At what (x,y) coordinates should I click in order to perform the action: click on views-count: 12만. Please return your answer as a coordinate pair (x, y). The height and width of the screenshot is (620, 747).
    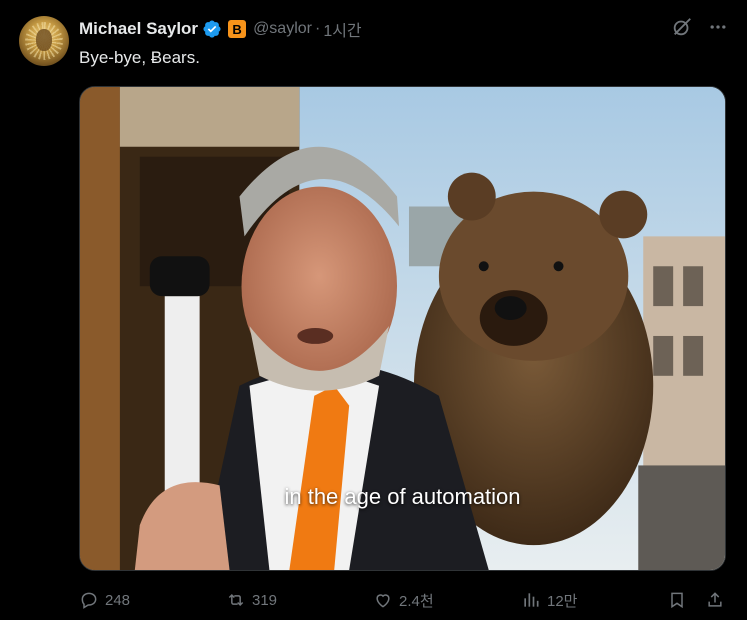
    Looking at the image, I should click on (562, 601).